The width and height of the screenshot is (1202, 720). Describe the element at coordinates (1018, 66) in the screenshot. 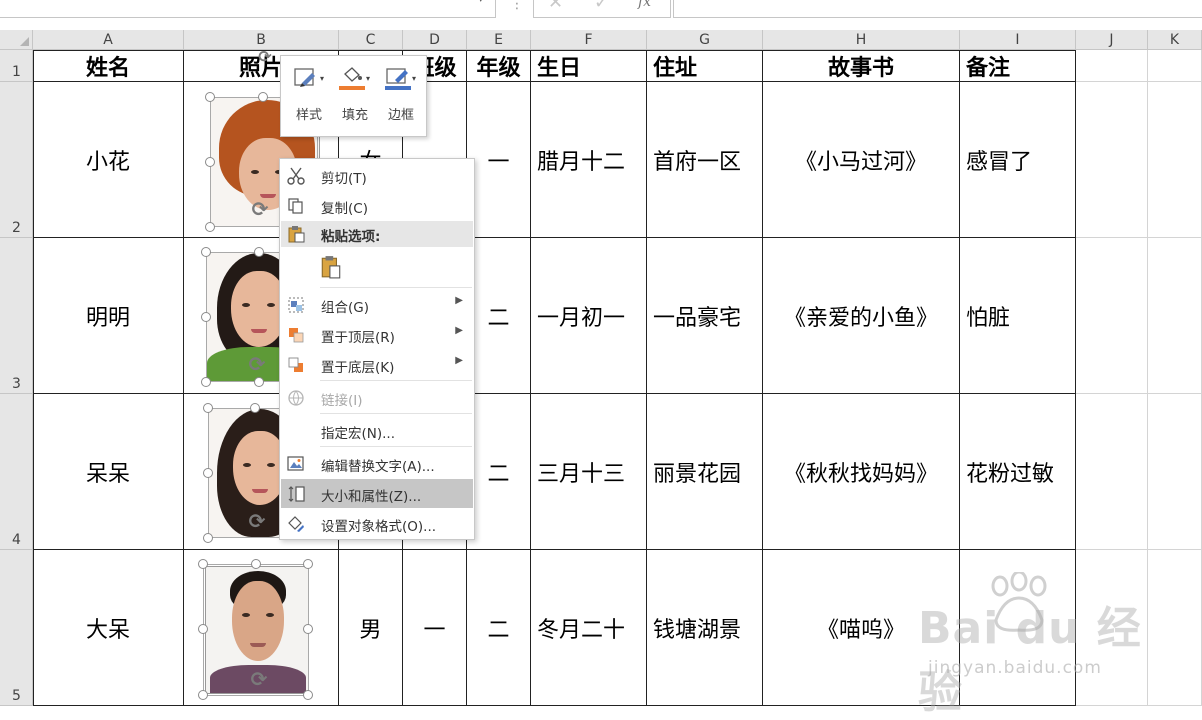

I see `cell-header-note: 备注` at that location.